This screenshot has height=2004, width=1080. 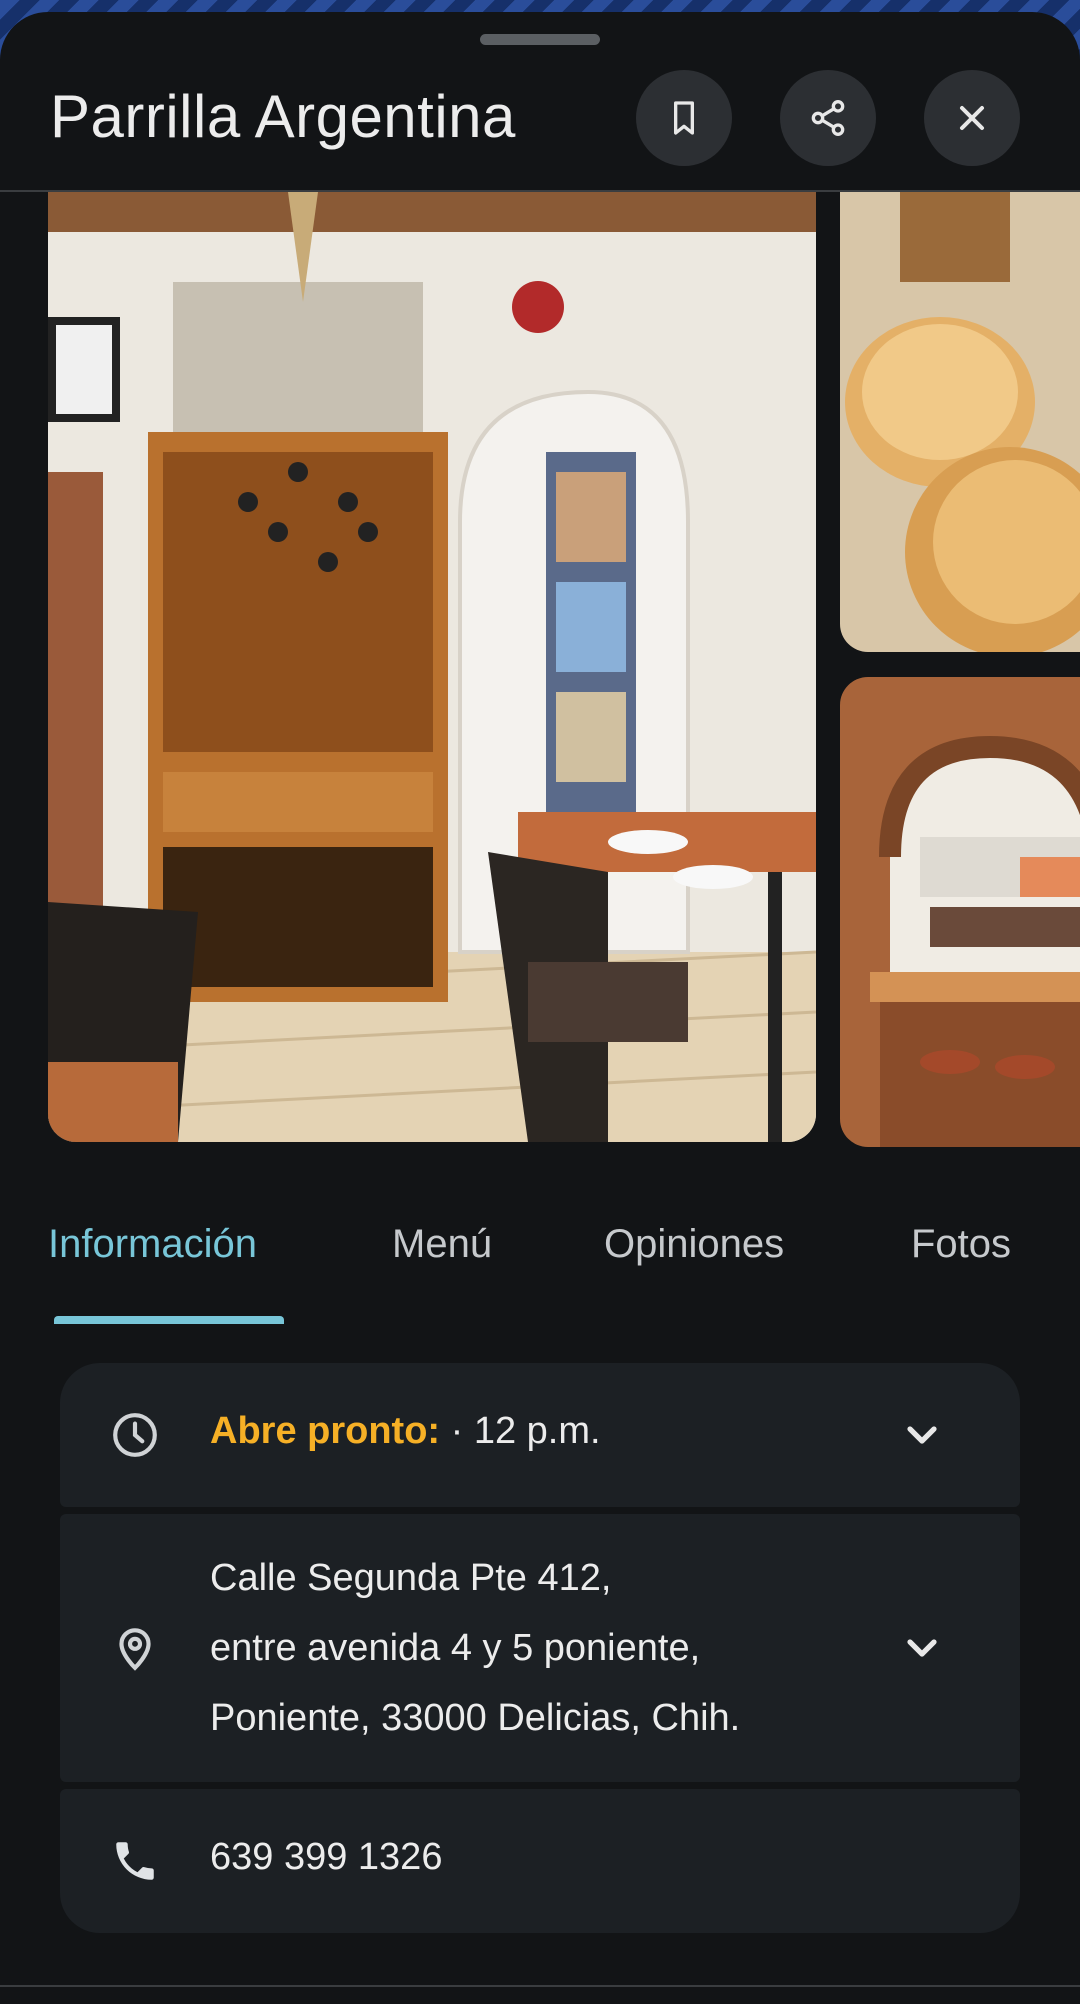 What do you see at coordinates (326, 1857) in the screenshot?
I see `phone-number: 639 399 1326` at bounding box center [326, 1857].